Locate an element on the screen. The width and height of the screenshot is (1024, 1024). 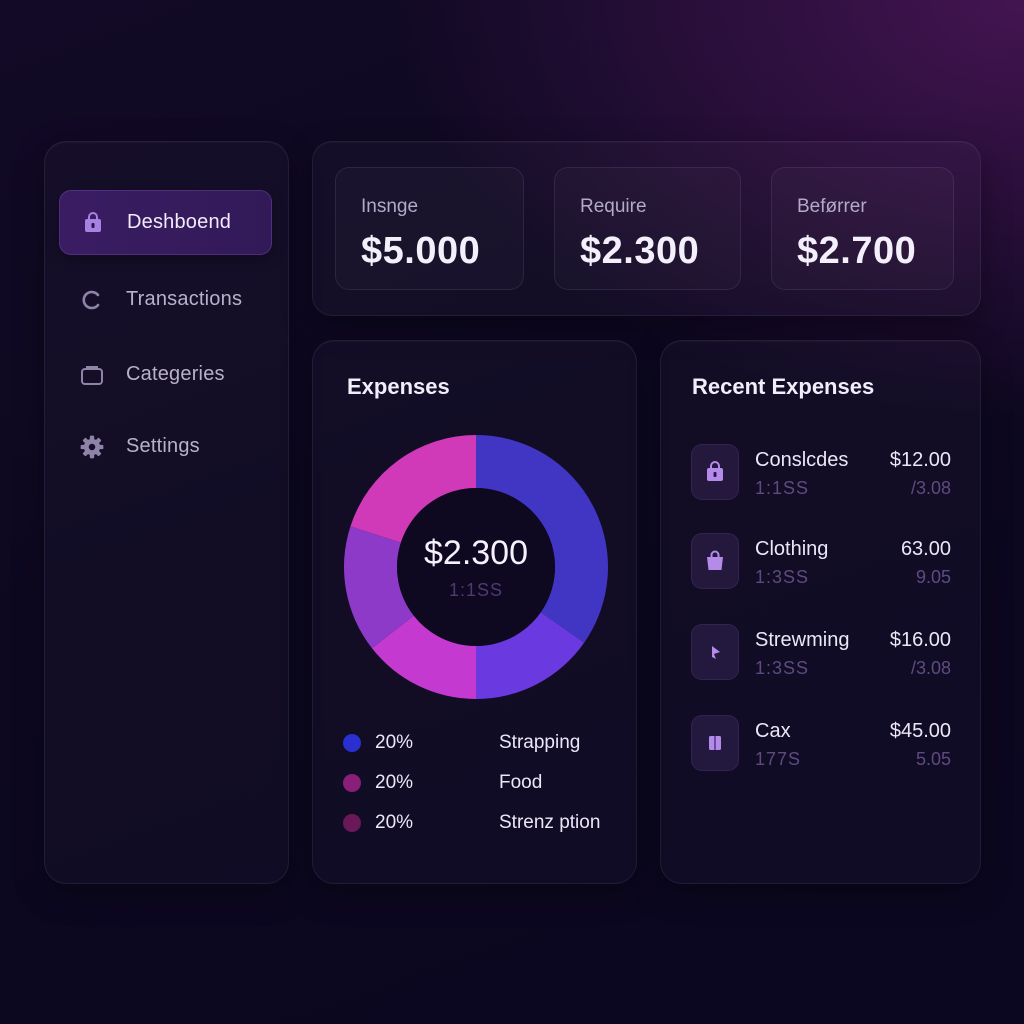
expense-row: Conslcdes 1:1SS $12.00 /3.08 is located at coordinates (826, 472).